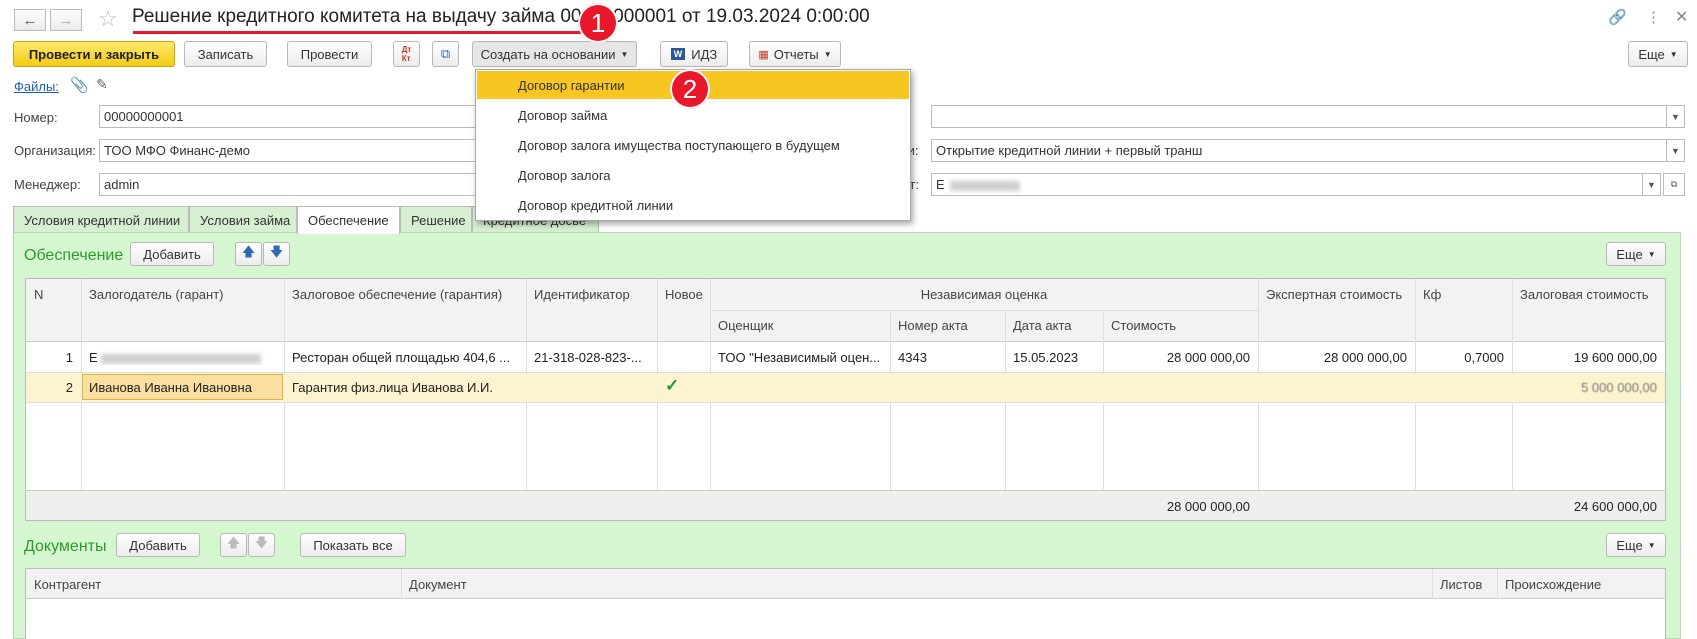  Describe the element at coordinates (1287, 184) in the screenshot. I see `right-field-3: Е` at that location.